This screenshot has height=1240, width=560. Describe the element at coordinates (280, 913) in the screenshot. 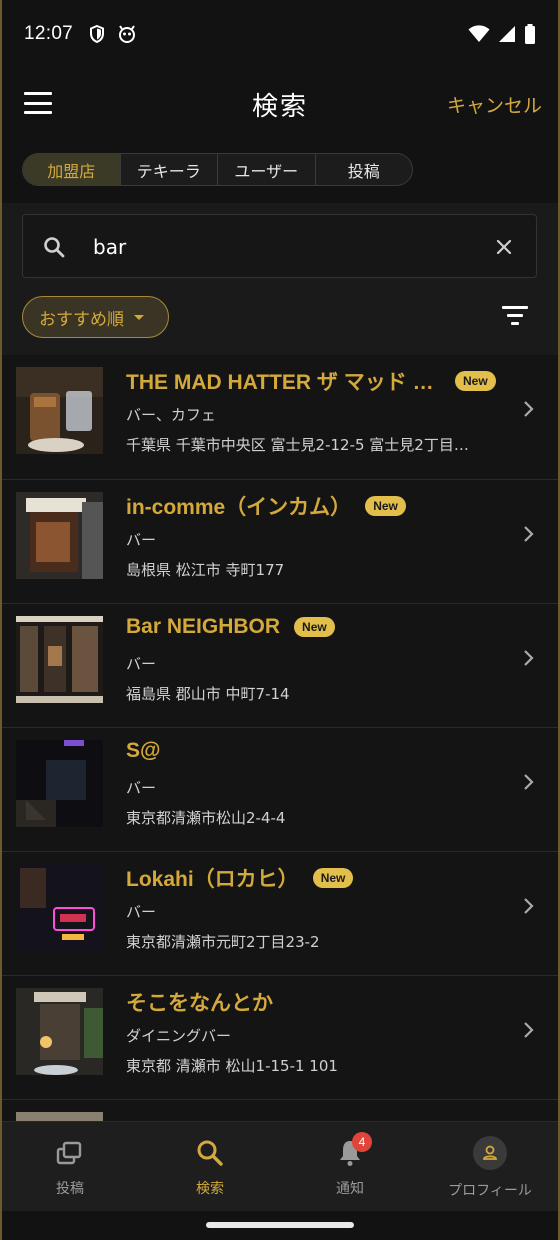

I see `list-item: Lokahi（ロカヒ） New バー 東京都清瀬市元町2丁目23-2` at that location.